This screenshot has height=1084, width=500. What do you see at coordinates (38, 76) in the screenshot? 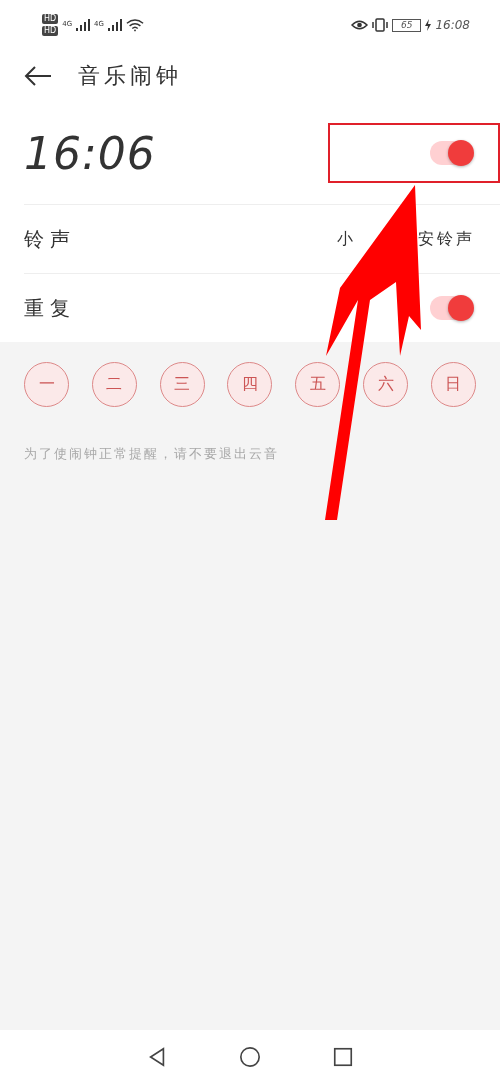
I see `back-icon` at bounding box center [38, 76].